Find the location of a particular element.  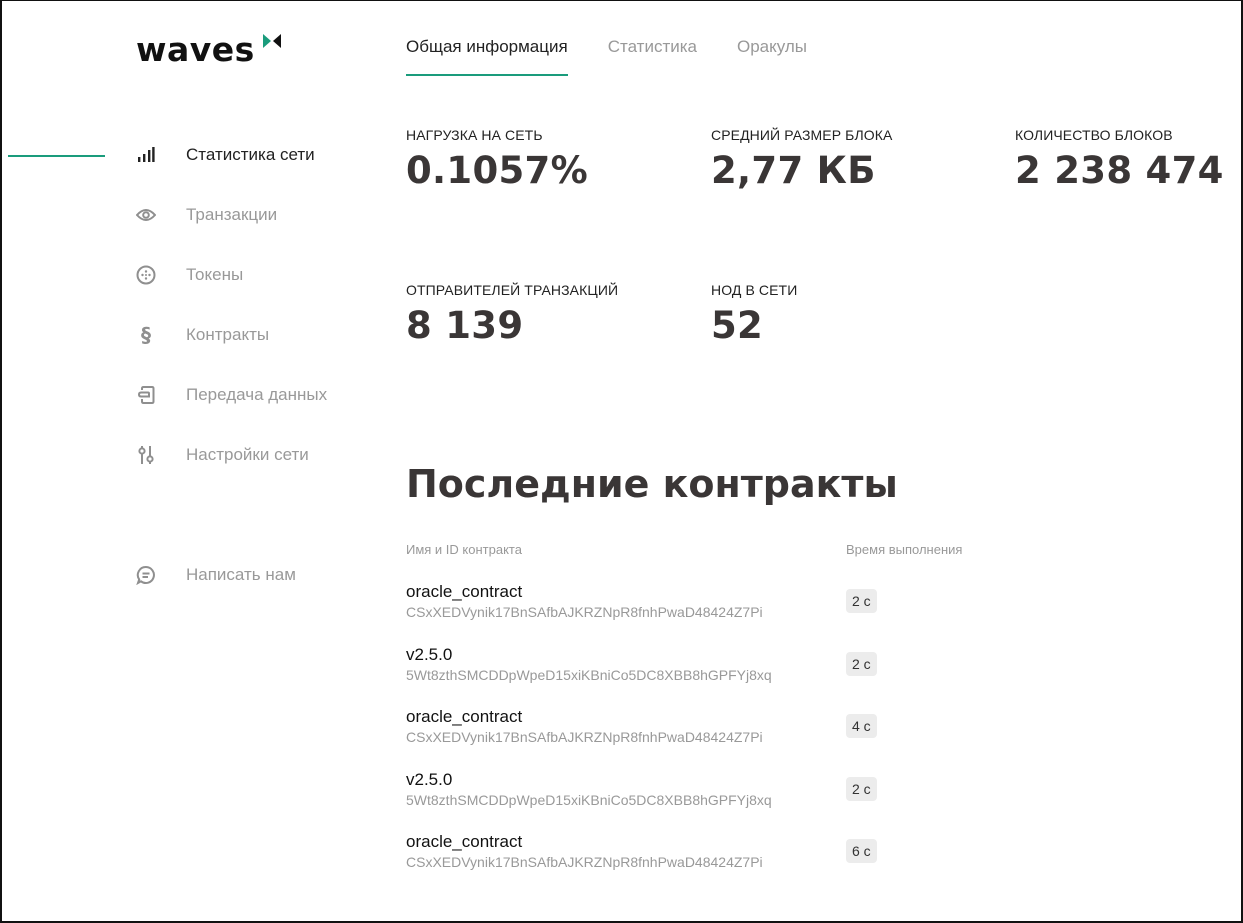

table-header: Имя и ID контракта Время выполнения is located at coordinates (706, 552).